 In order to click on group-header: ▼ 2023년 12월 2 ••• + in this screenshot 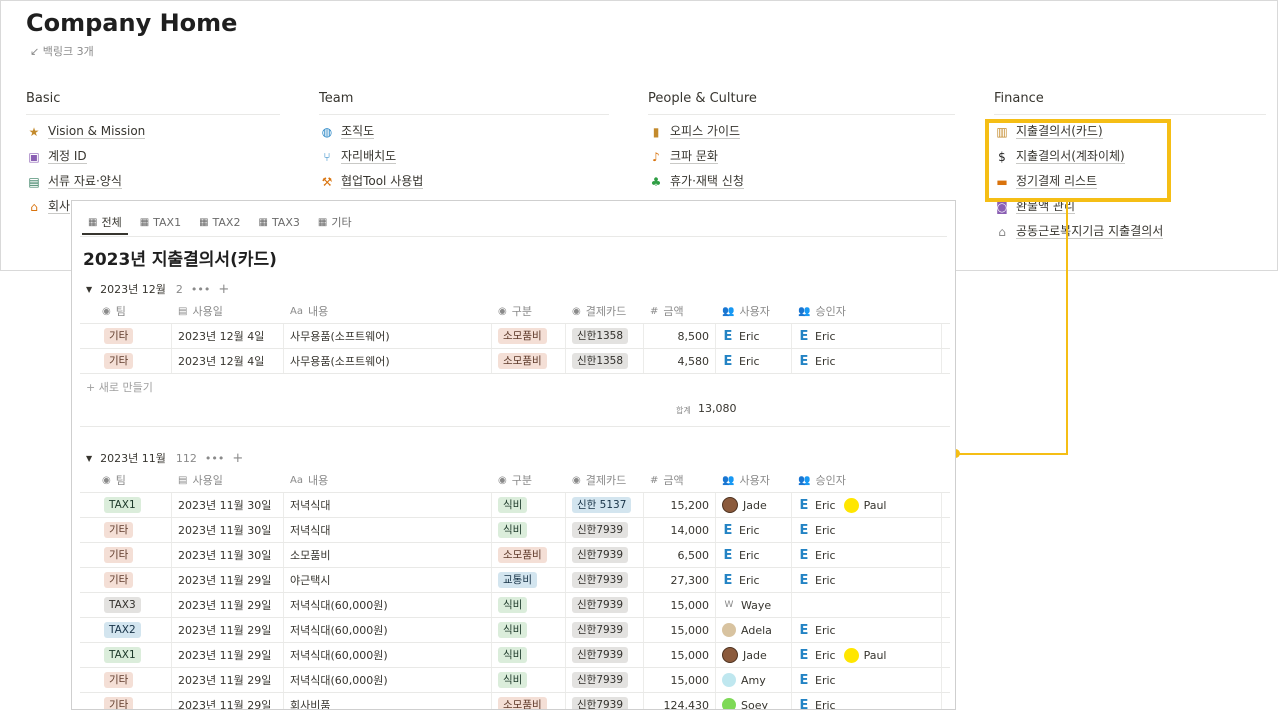, I will do `click(157, 289)`.